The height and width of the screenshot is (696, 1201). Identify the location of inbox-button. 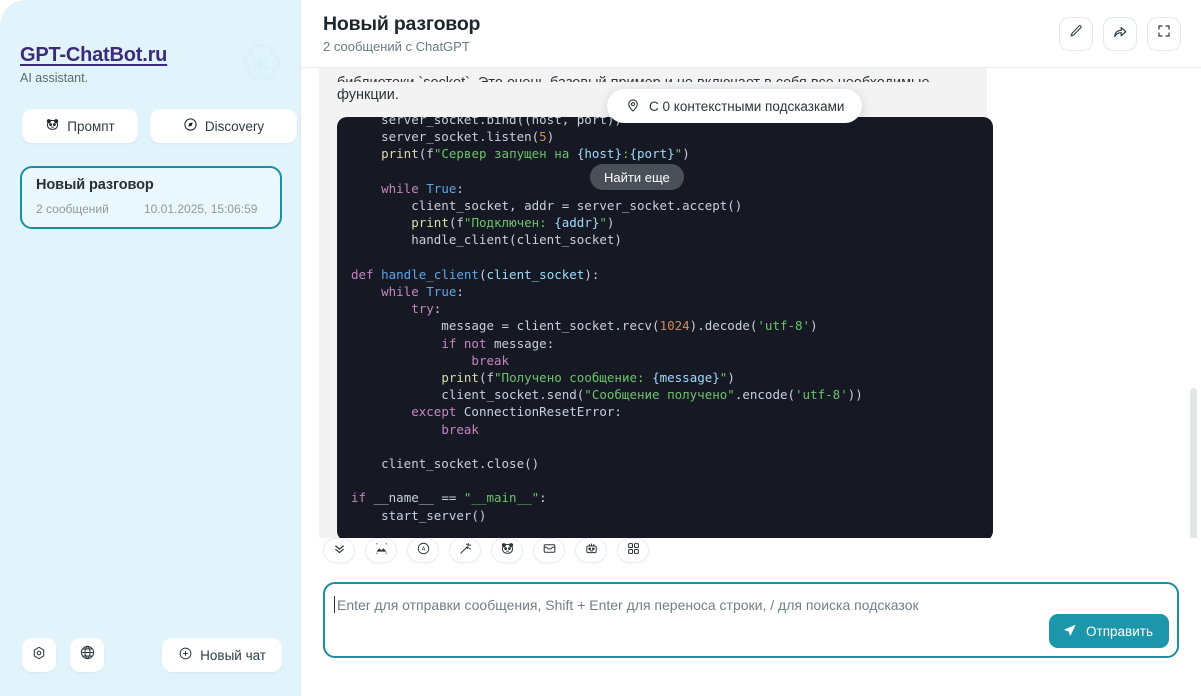
(549, 550).